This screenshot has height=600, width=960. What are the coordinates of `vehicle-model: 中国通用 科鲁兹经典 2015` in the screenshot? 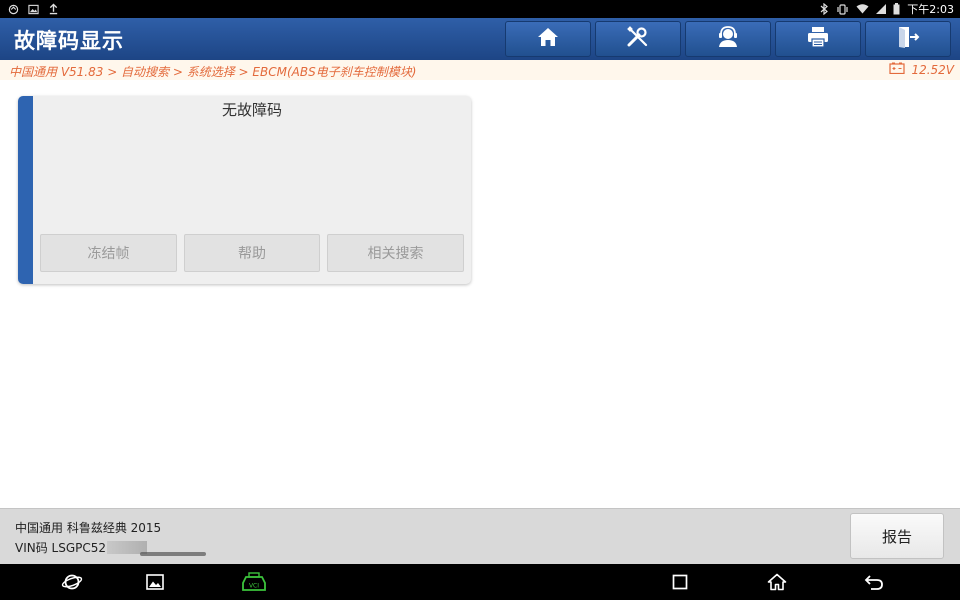 It's located at (88, 528).